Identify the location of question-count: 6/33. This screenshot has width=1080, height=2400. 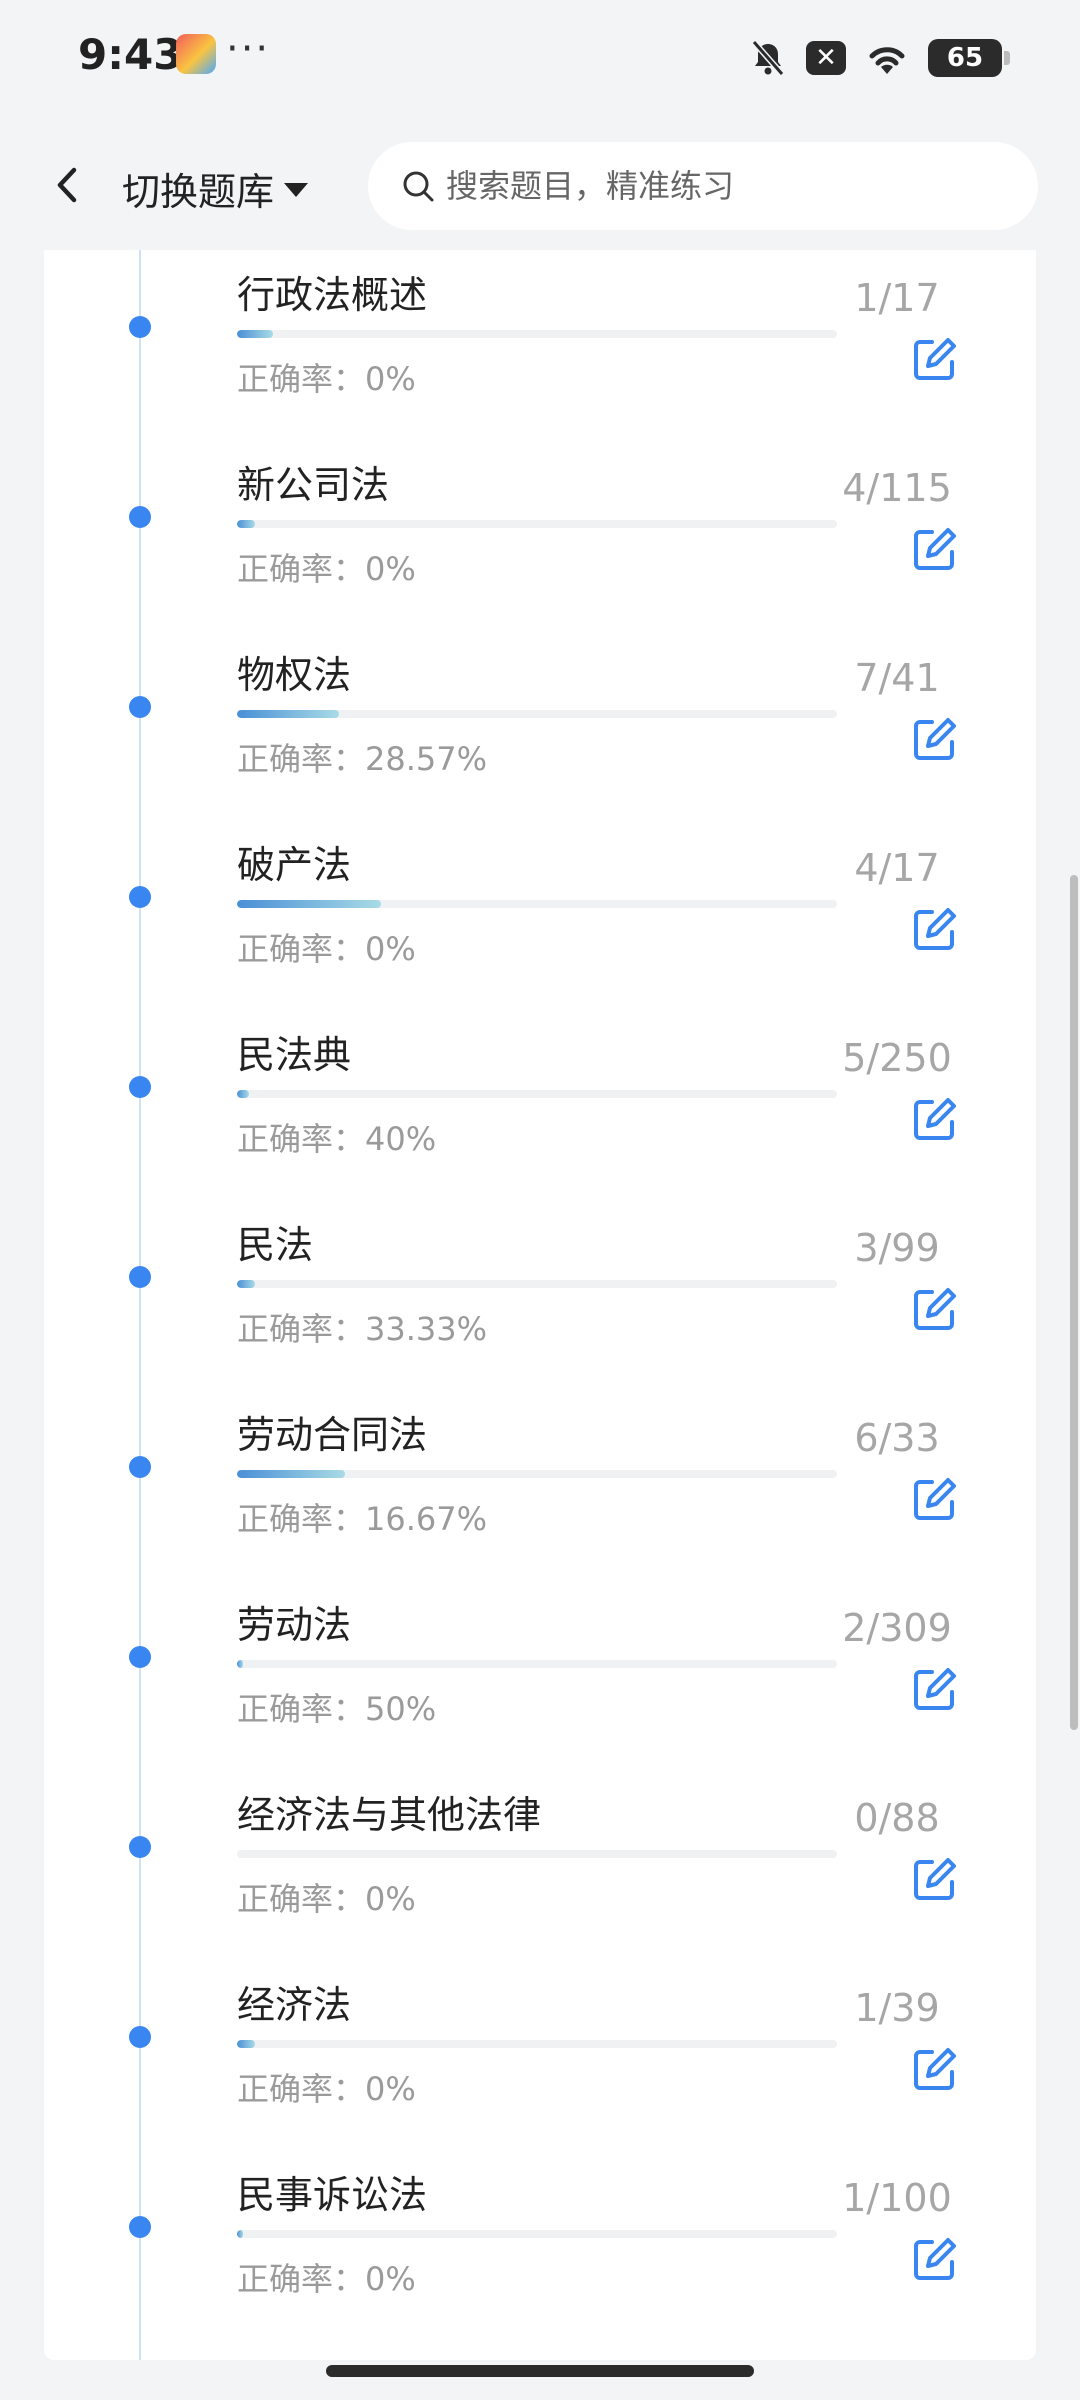
(897, 1438).